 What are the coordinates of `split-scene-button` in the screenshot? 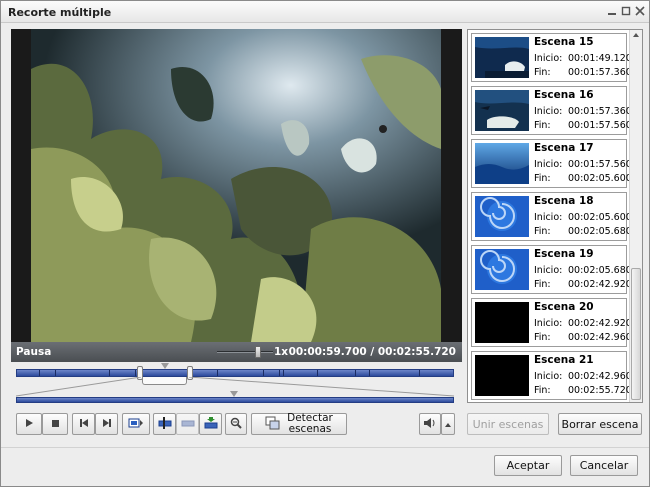 It's located at (164, 424).